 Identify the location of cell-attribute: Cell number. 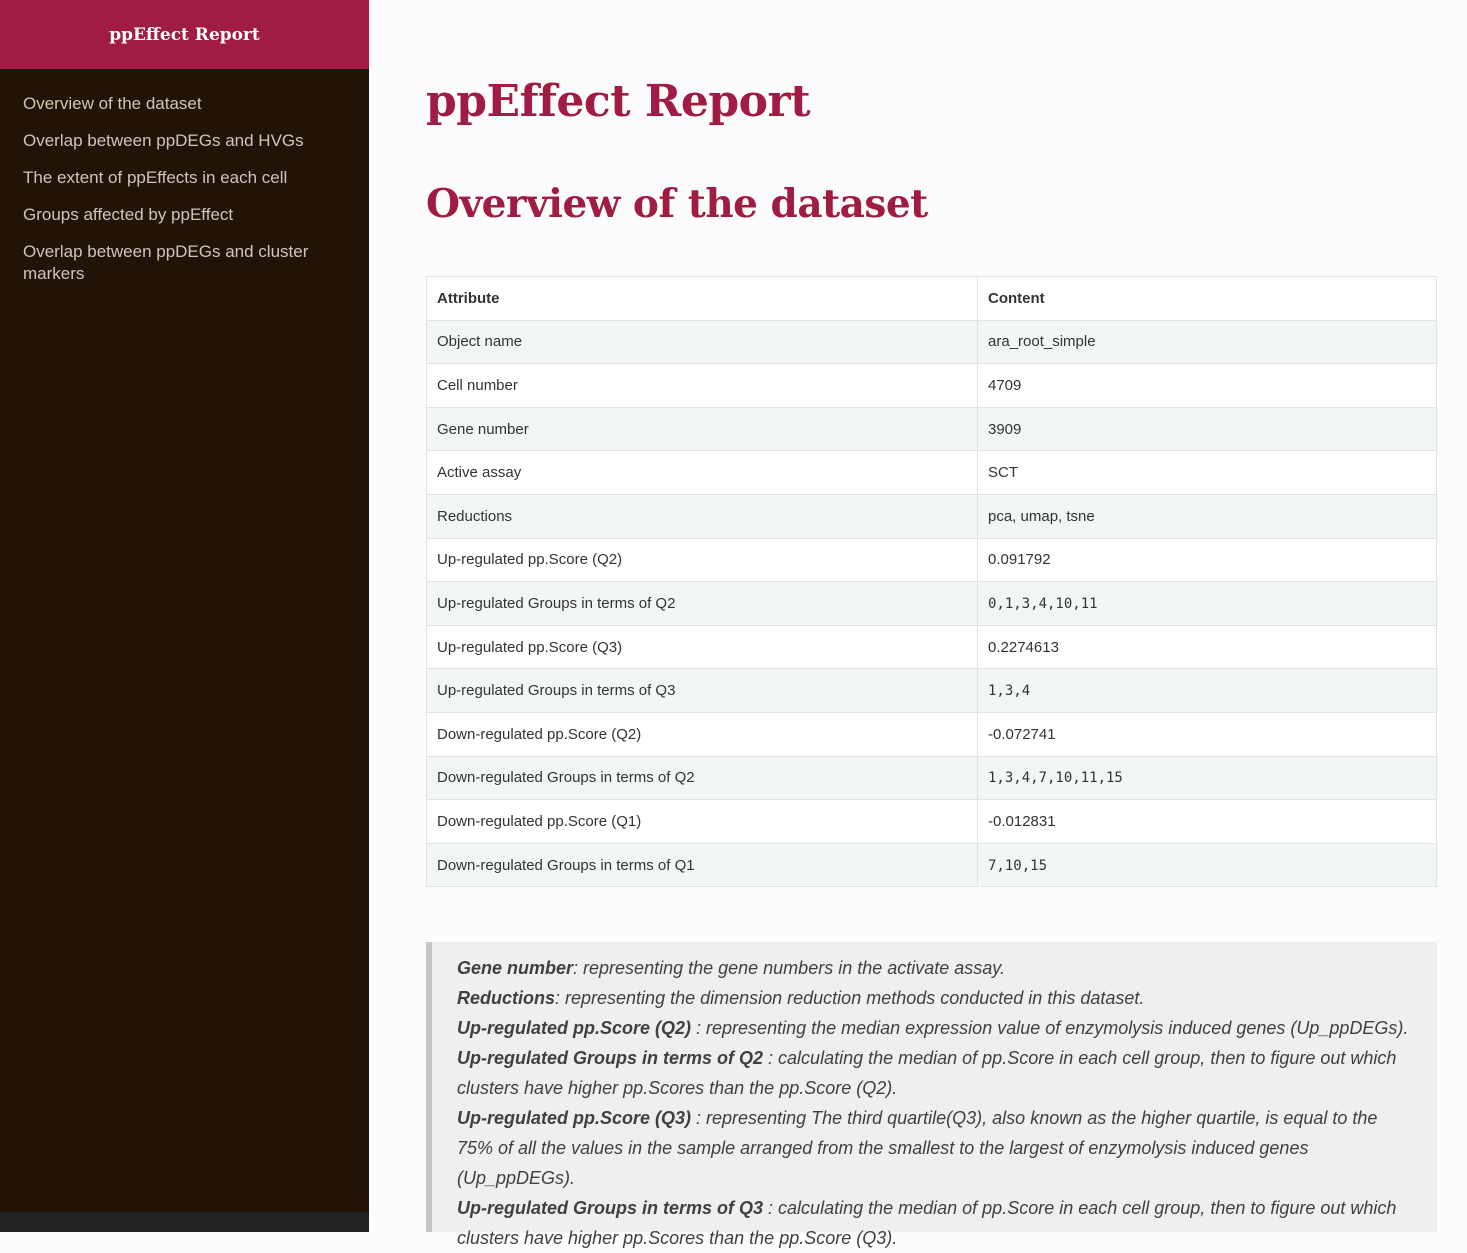
(702, 385).